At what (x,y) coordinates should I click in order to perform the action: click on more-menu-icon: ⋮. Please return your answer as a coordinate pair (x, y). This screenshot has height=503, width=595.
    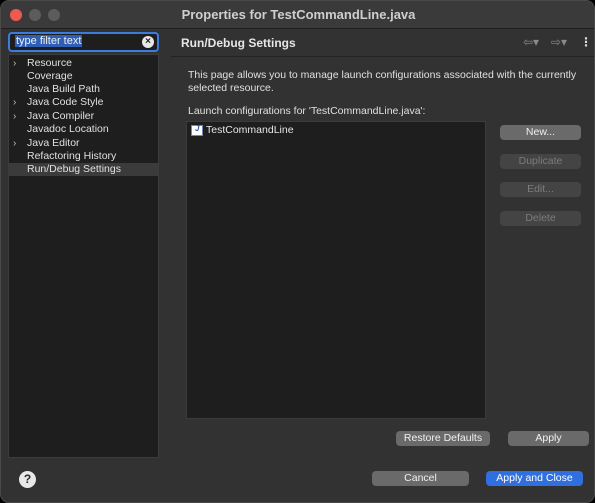
    Looking at the image, I should click on (586, 42).